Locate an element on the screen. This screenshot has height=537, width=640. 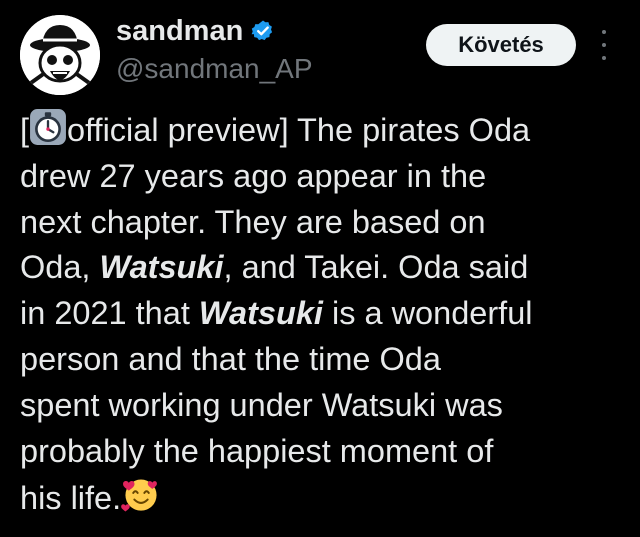
text-segment: is a wonderful is located at coordinates (427, 313).